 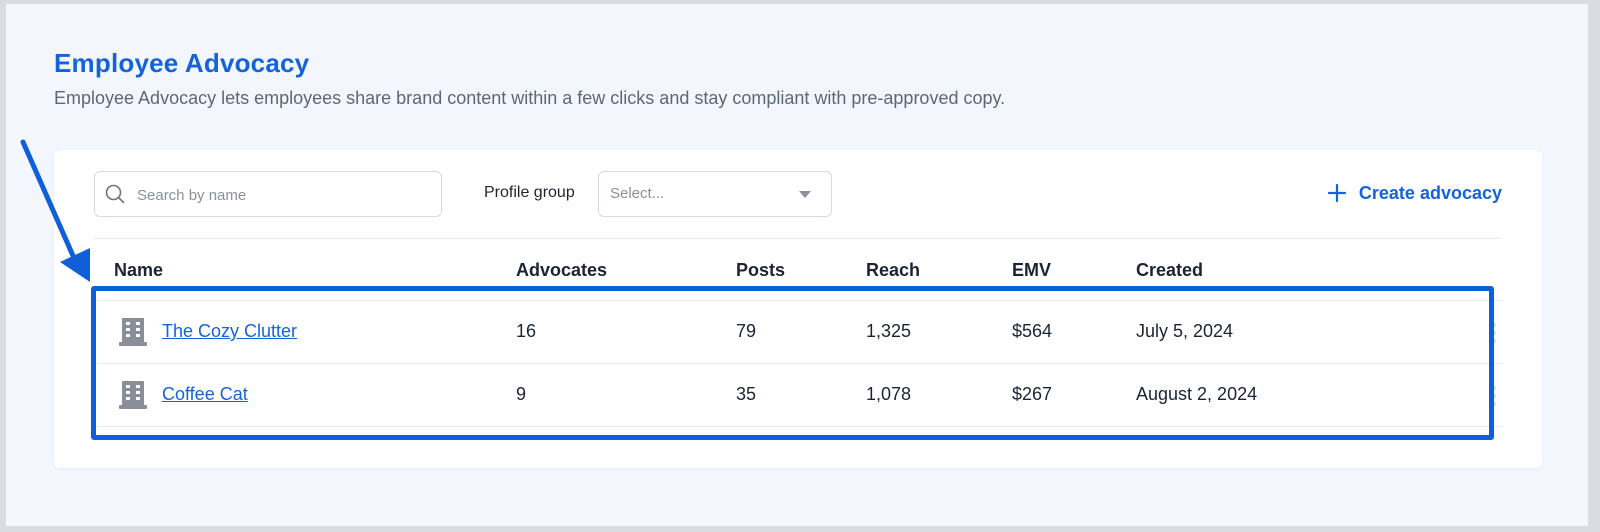 What do you see at coordinates (115, 194) in the screenshot?
I see `search-icon` at bounding box center [115, 194].